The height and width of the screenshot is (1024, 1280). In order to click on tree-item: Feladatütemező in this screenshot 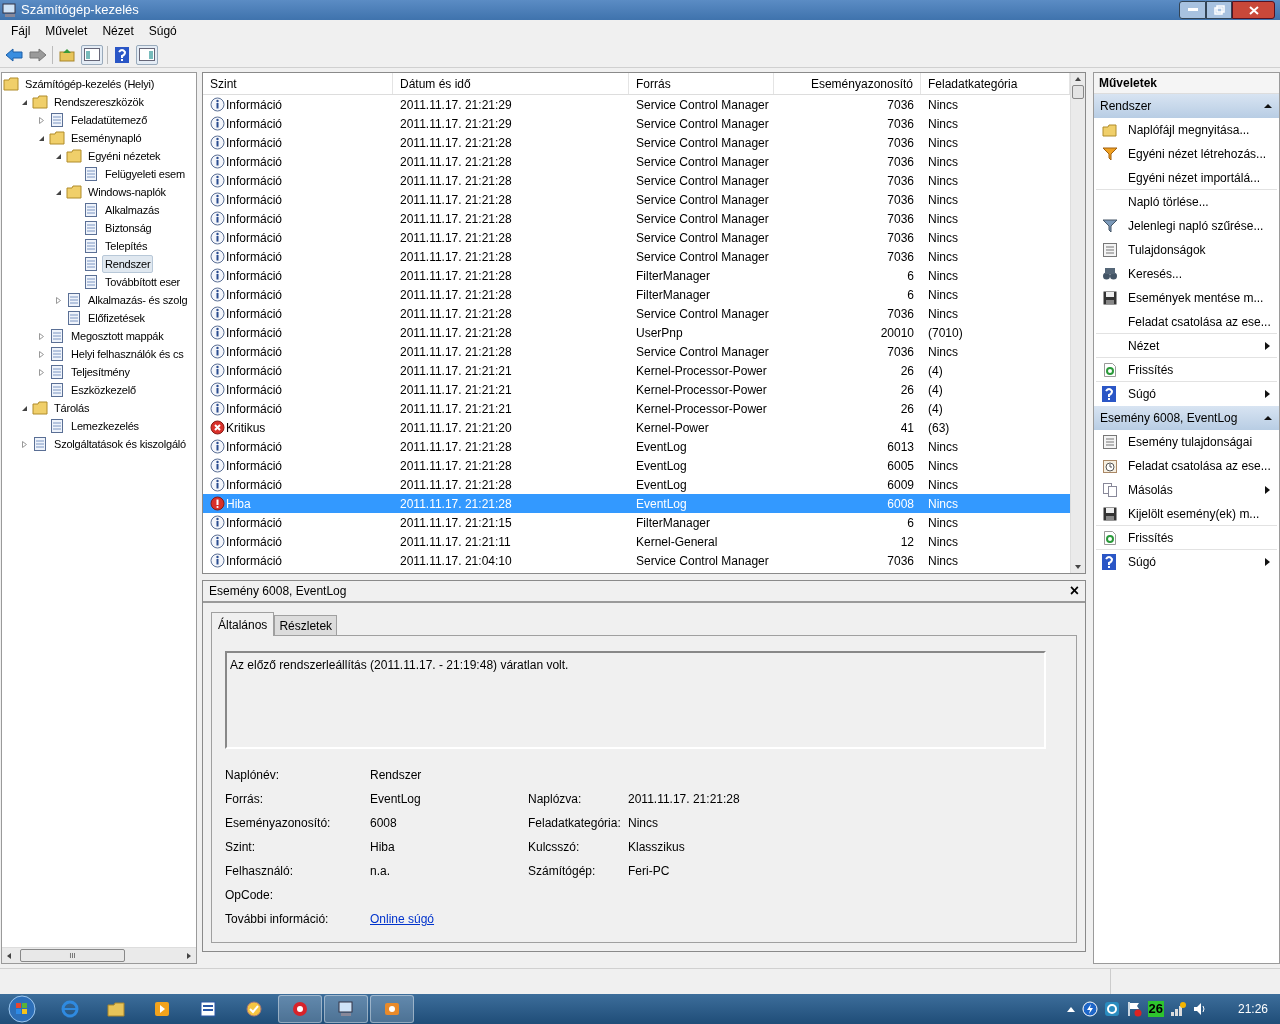, I will do `click(109, 120)`.